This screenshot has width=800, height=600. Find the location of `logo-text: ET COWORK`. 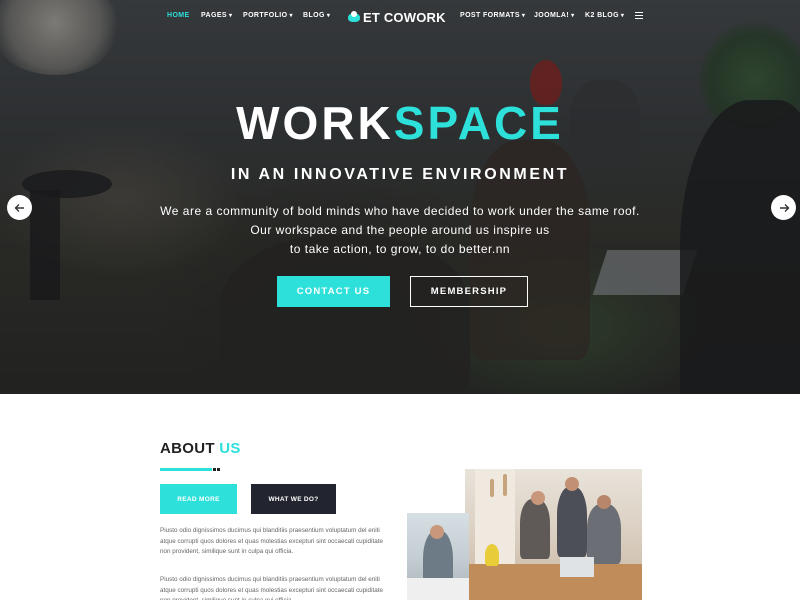

logo-text: ET COWORK is located at coordinates (404, 17).